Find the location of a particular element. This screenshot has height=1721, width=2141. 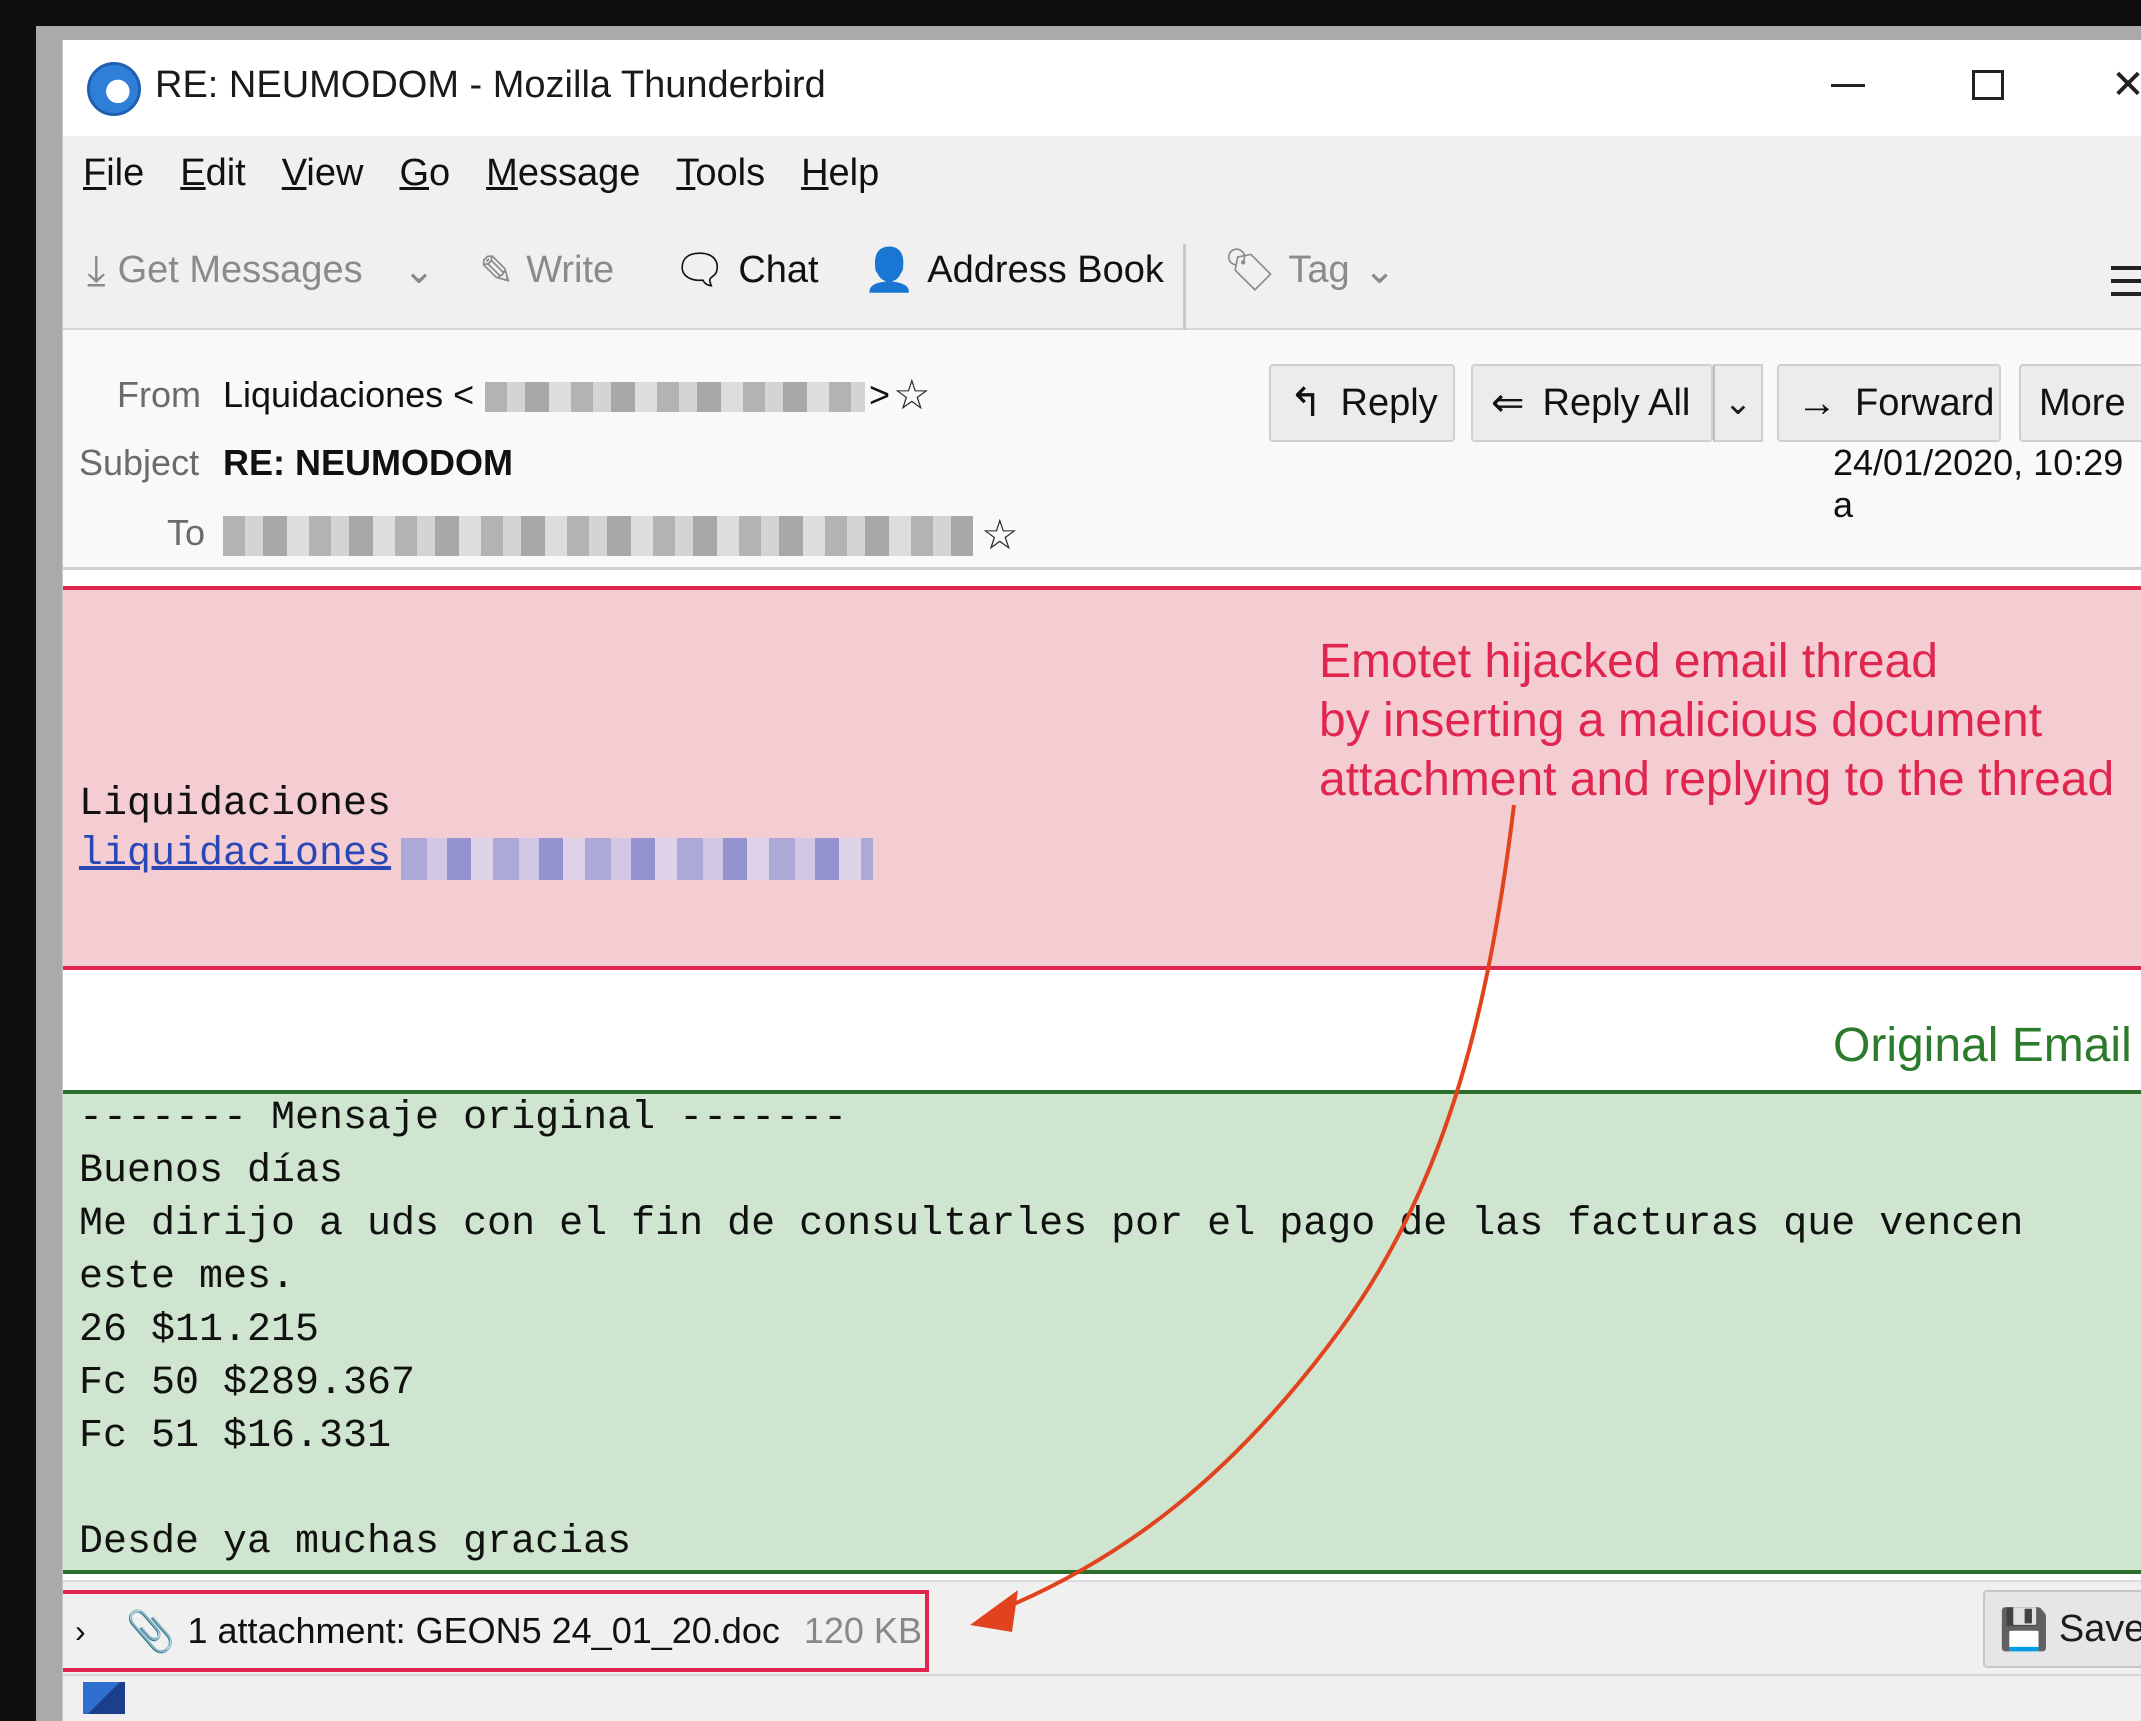

forward-label: Forward is located at coordinates (1925, 402).